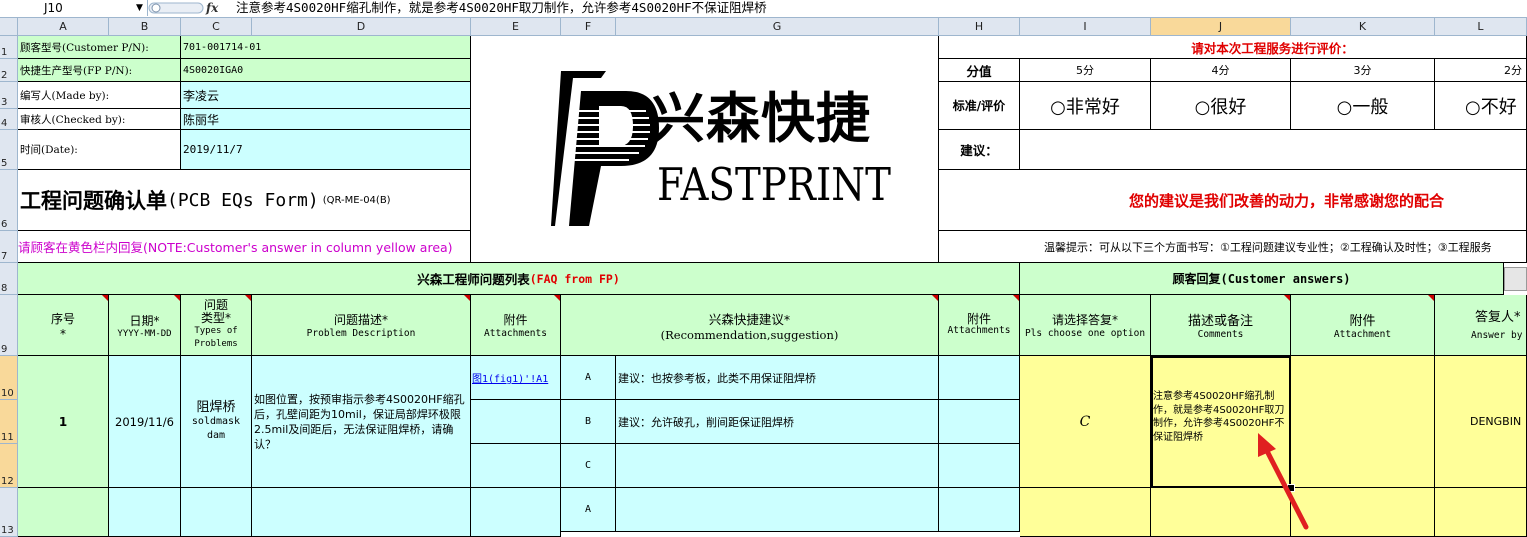 Image resolution: width=1527 pixels, height=537 pixels. Describe the element at coordinates (588, 27) in the screenshot. I see `col-header-f: F` at that location.